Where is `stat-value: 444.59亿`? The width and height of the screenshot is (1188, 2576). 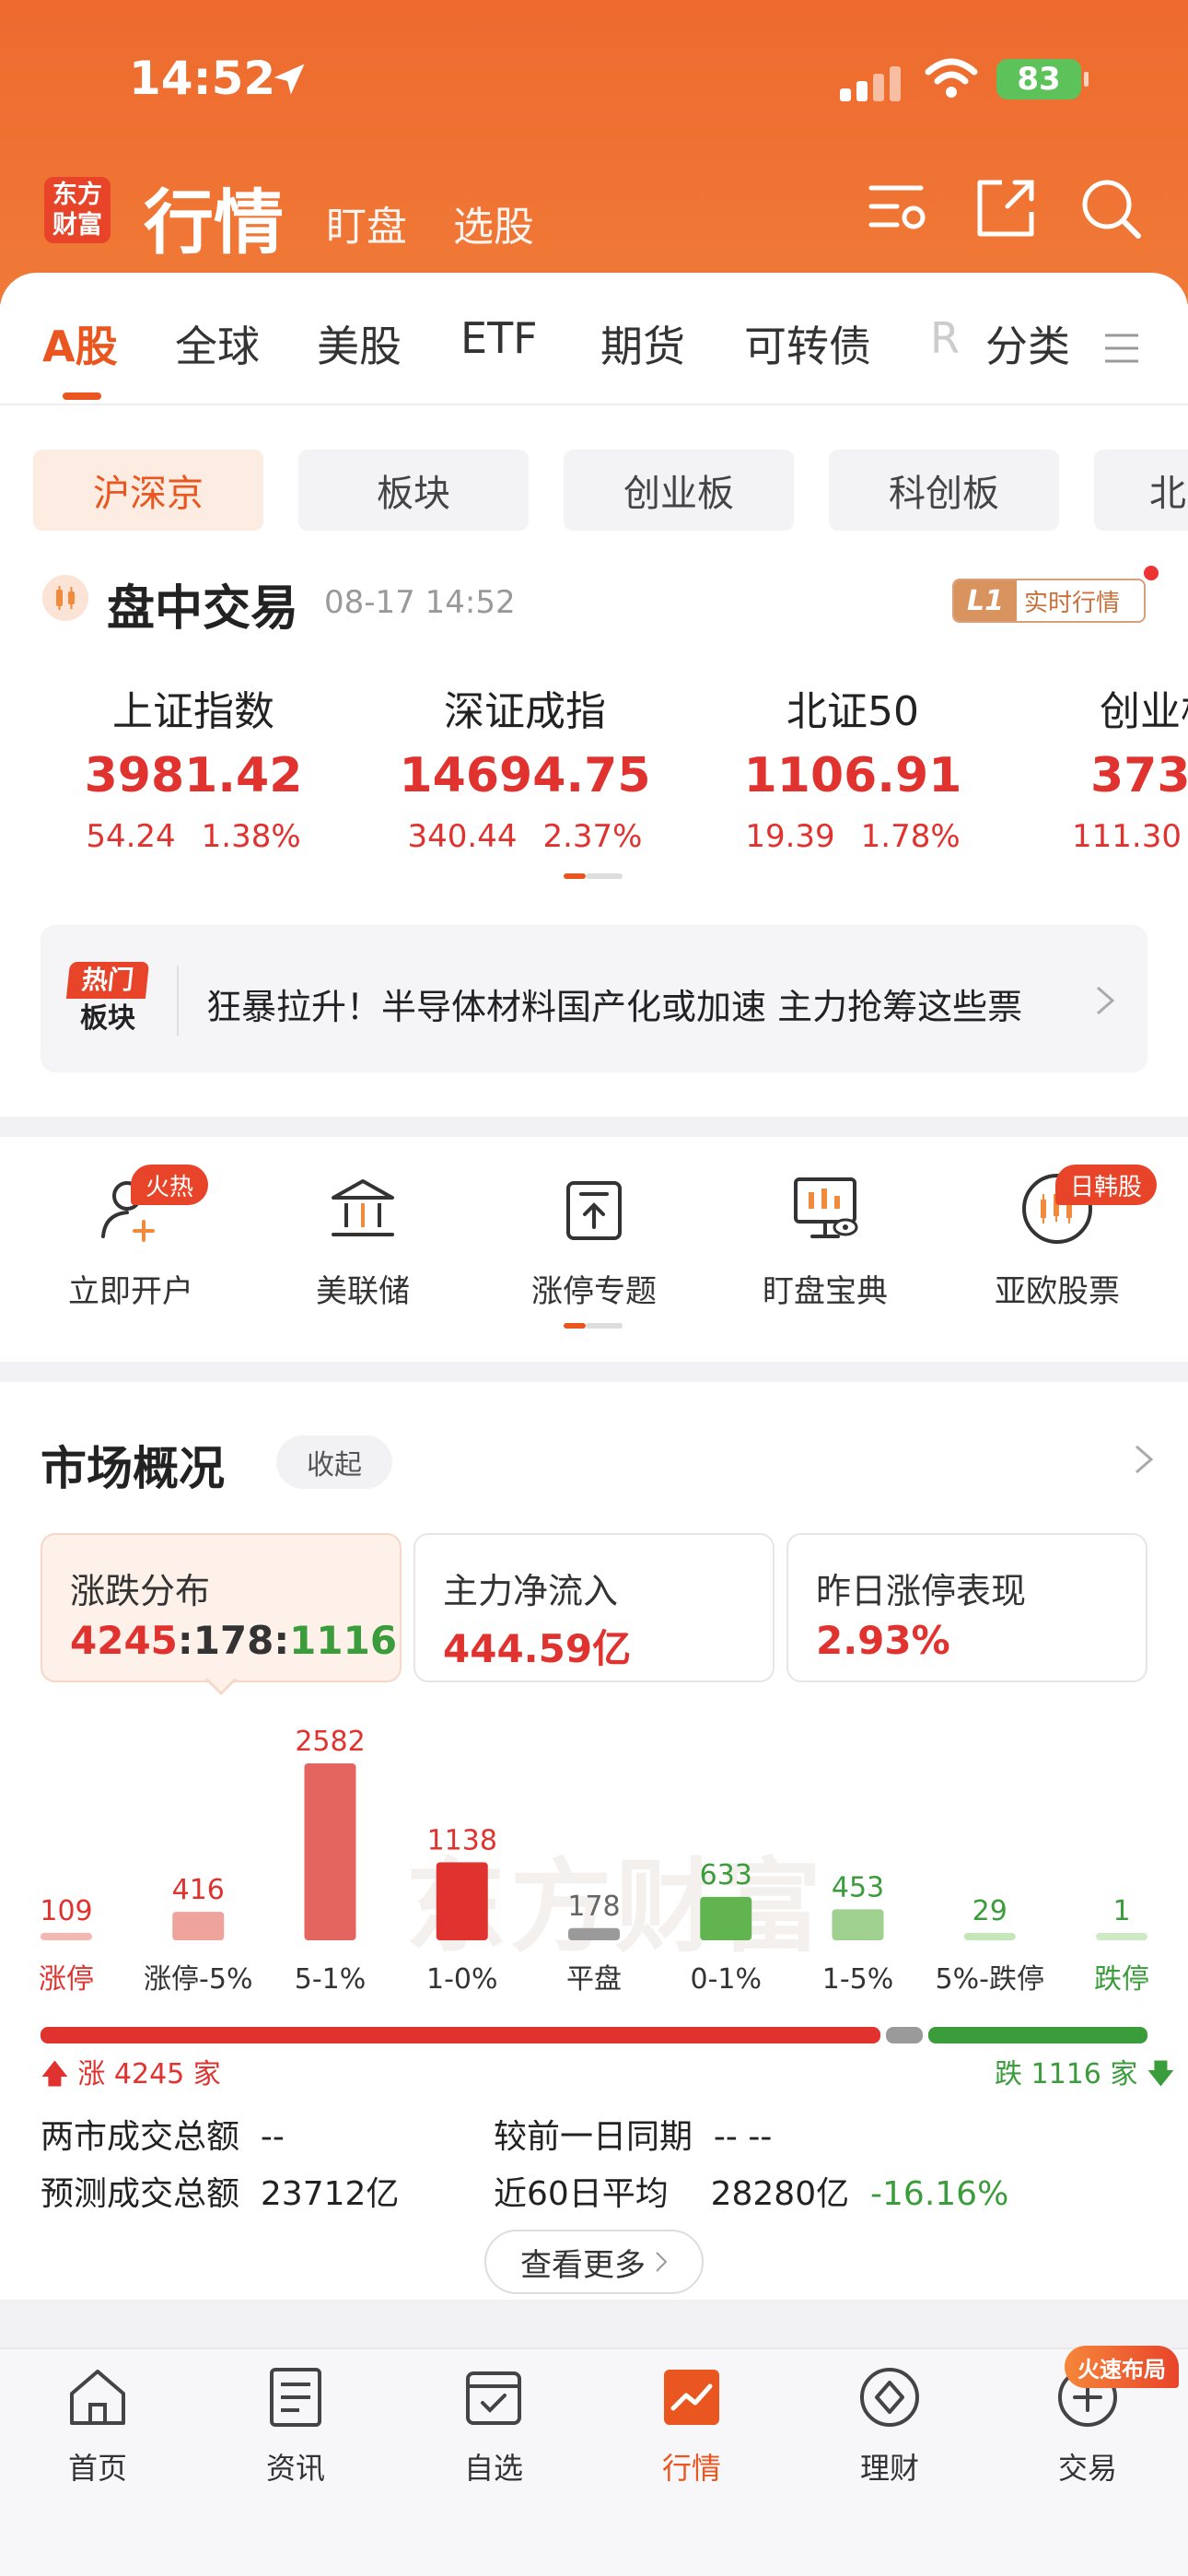 stat-value: 444.59亿 is located at coordinates (538, 1648).